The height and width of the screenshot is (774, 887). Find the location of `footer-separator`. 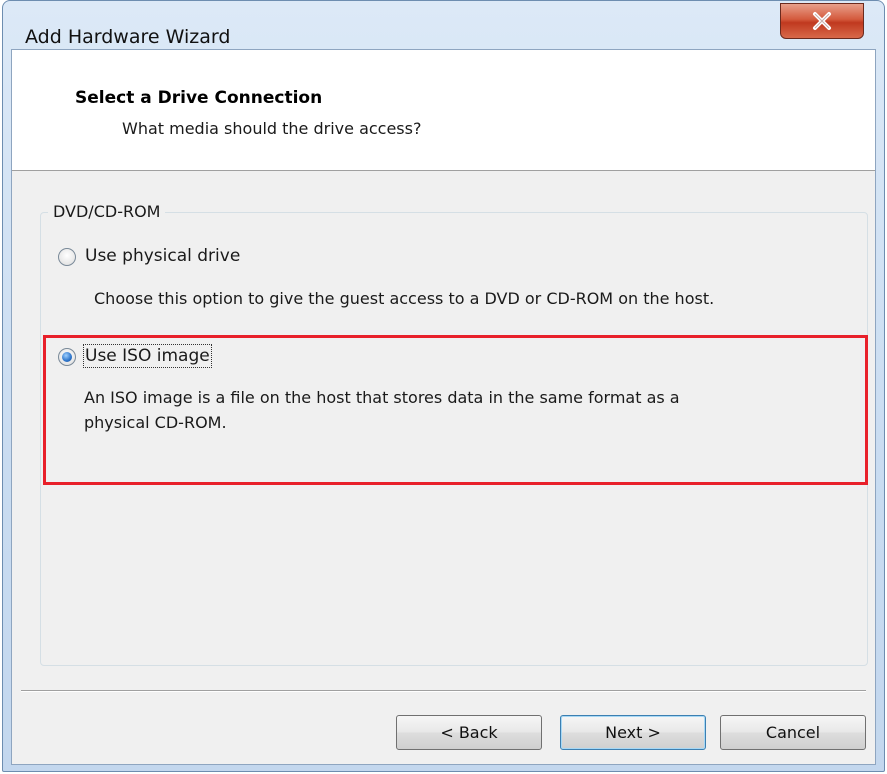

footer-separator is located at coordinates (443, 691).